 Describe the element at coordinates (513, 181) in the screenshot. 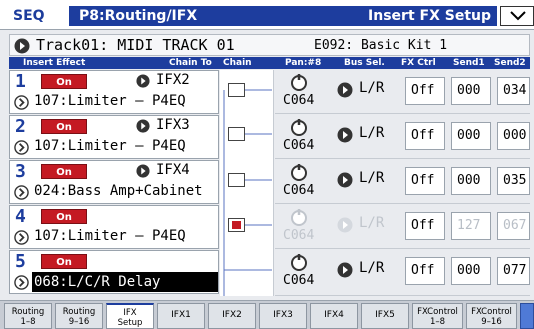

I see `send2-field: 035` at that location.